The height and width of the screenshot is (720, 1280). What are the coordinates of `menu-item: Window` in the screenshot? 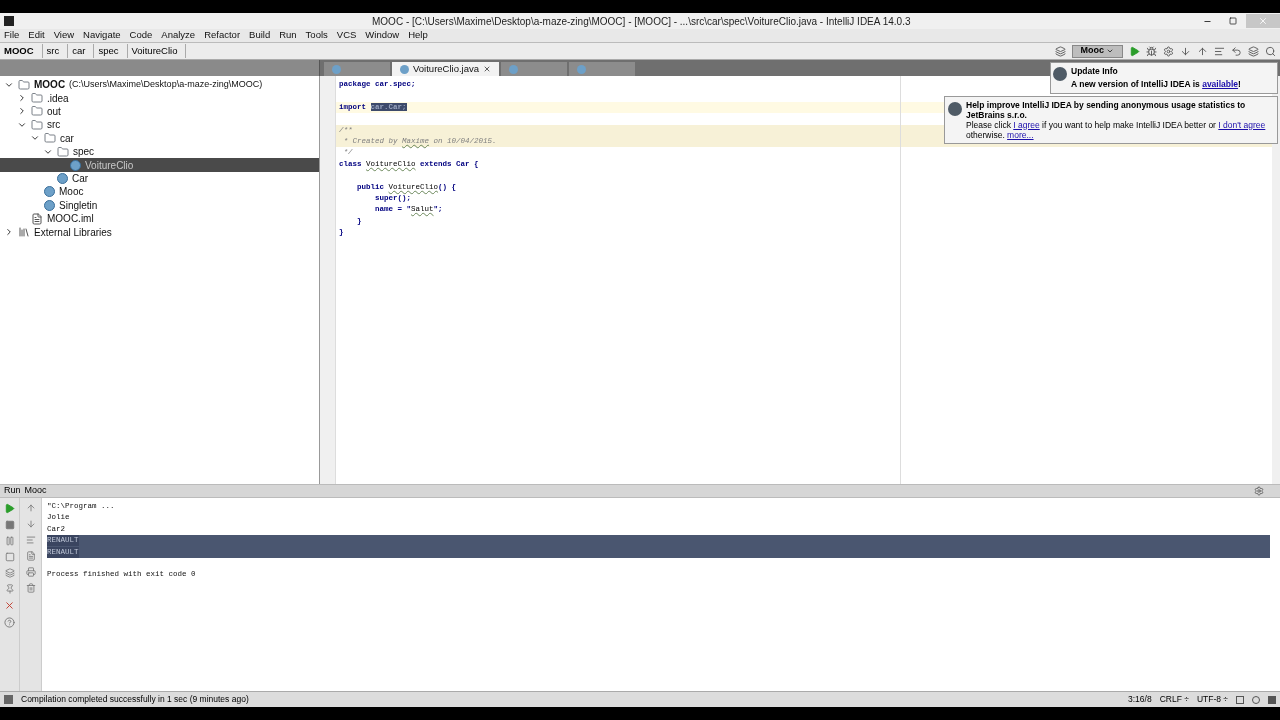 It's located at (382, 35).